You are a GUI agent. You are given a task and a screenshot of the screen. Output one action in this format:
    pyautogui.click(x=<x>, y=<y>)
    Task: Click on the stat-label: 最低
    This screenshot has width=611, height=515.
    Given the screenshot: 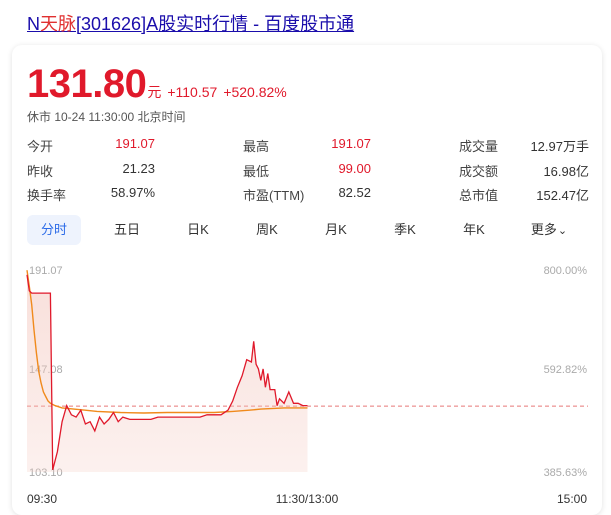 What is the action you would take?
    pyautogui.click(x=256, y=171)
    